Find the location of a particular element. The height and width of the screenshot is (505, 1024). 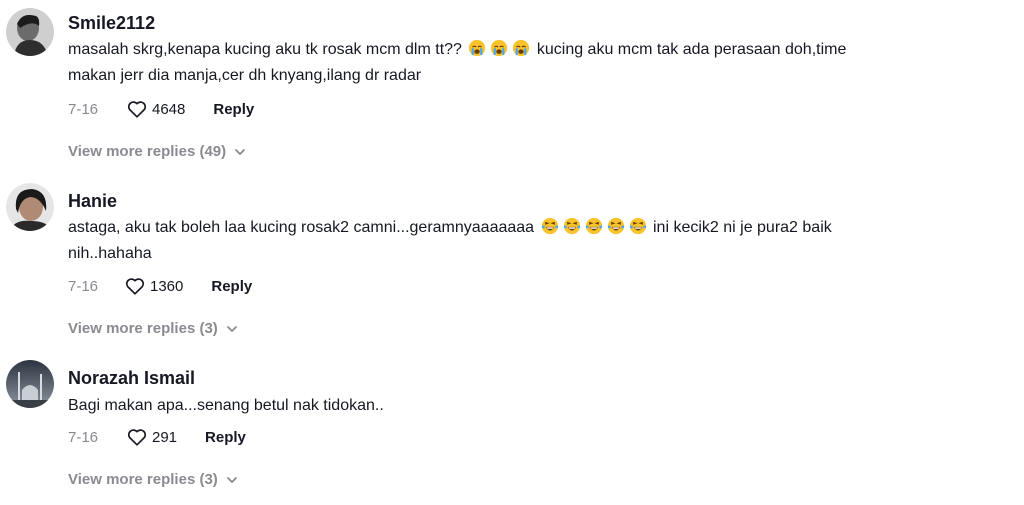

comment-username: Hanie is located at coordinates (92, 201).